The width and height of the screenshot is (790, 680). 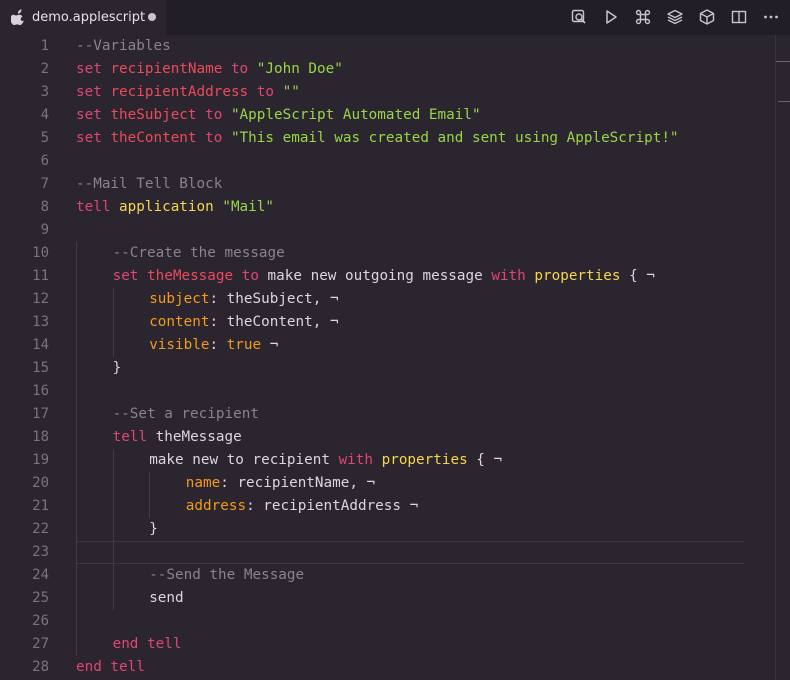 What do you see at coordinates (44, 138) in the screenshot?
I see `line-number: 5` at bounding box center [44, 138].